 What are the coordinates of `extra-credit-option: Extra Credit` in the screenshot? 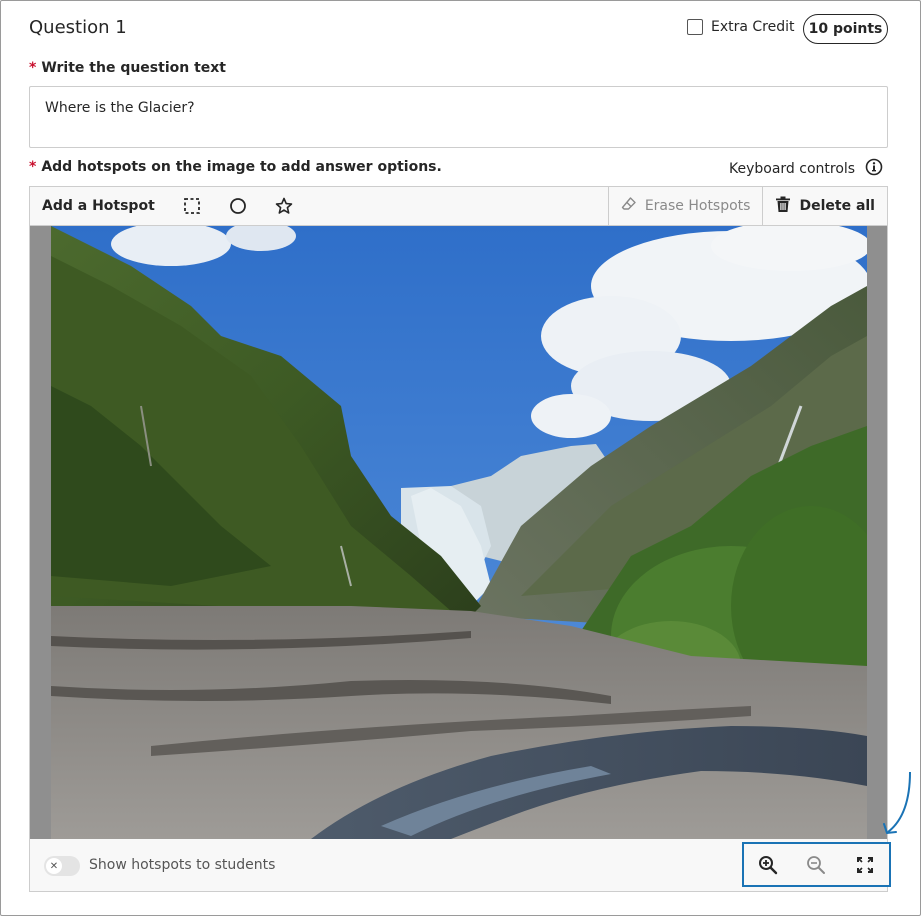 It's located at (741, 27).